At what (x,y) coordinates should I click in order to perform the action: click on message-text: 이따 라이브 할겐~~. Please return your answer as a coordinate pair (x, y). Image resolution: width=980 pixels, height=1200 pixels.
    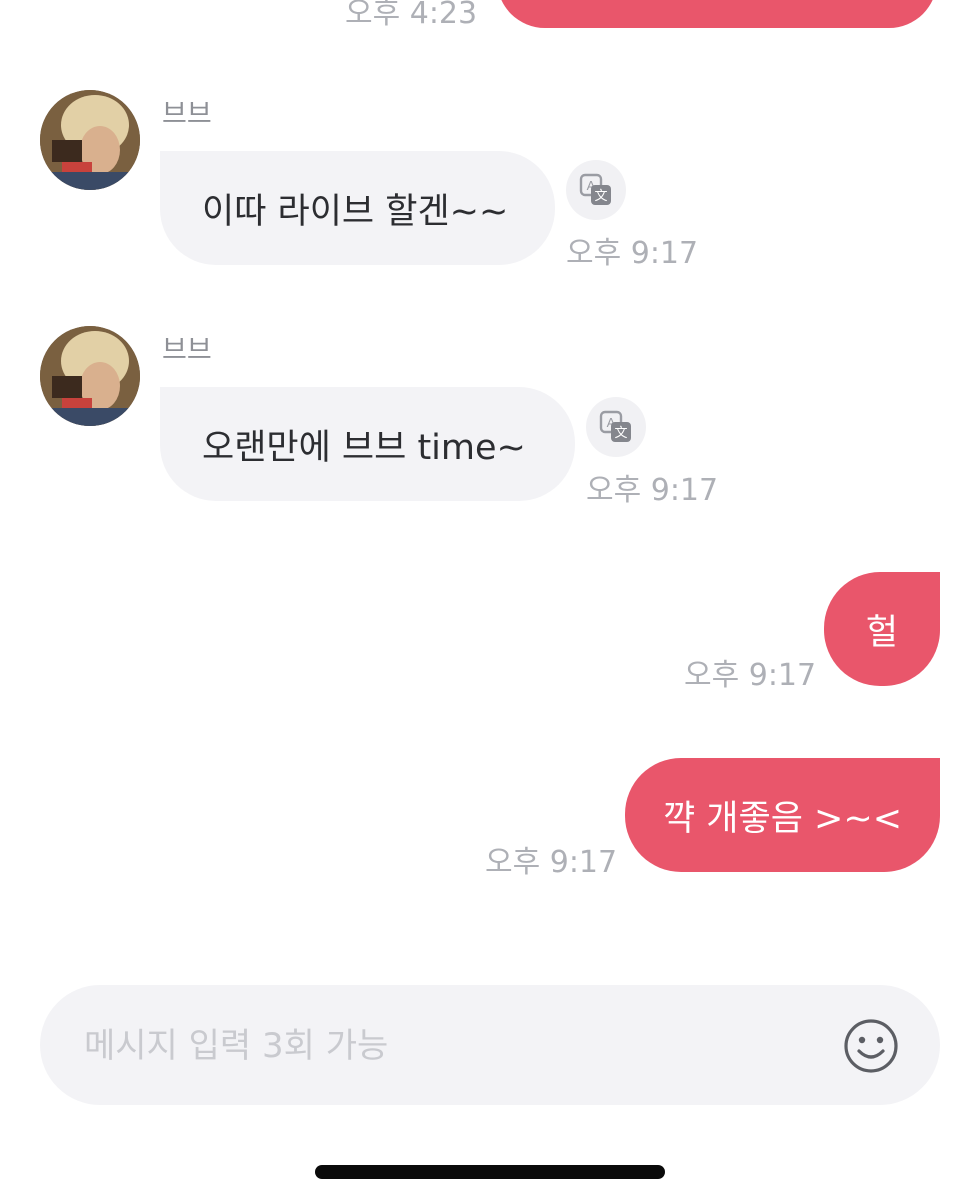
    Looking at the image, I should click on (355, 211).